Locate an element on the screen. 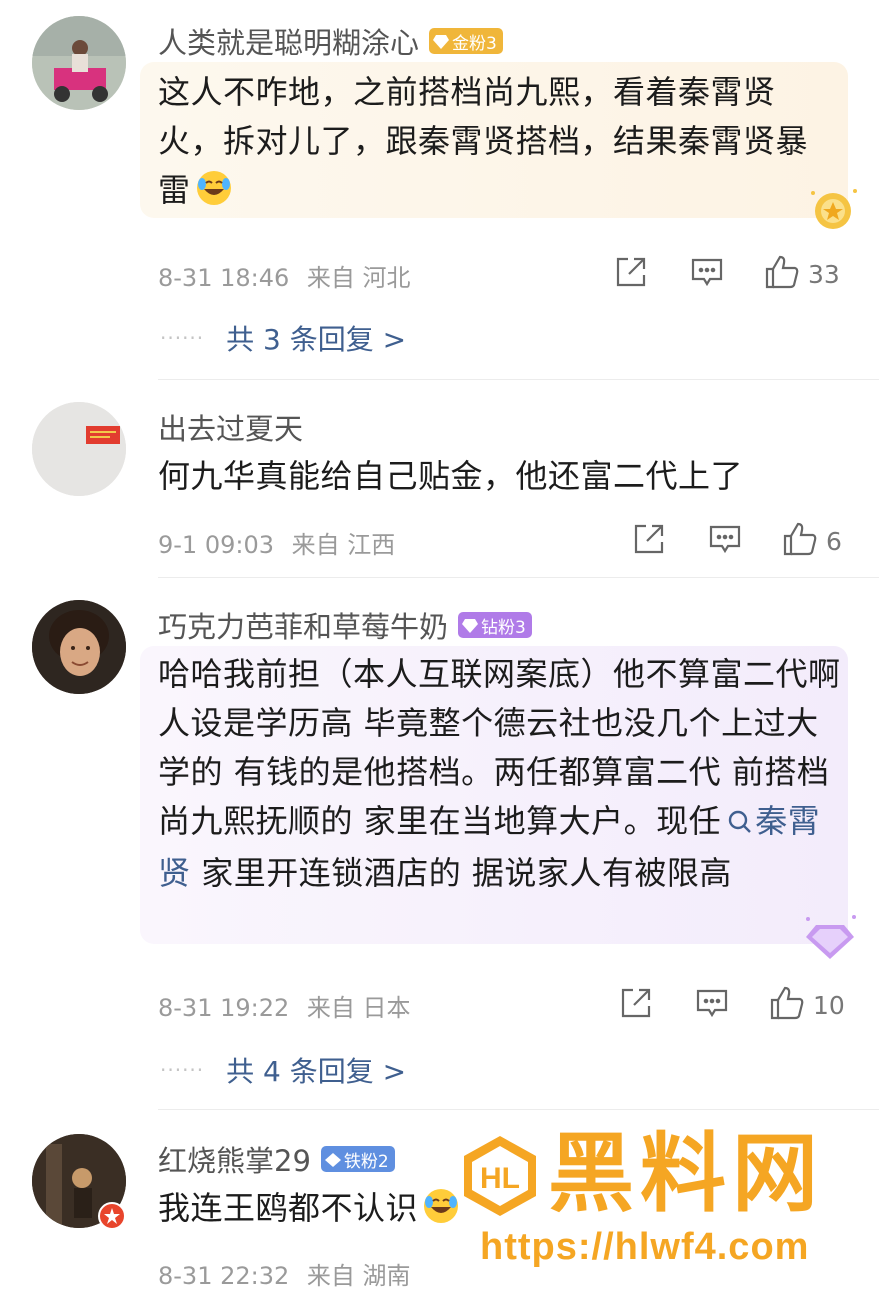 This screenshot has height=1291, width=879. username: 出去过夏天 is located at coordinates (230, 427).